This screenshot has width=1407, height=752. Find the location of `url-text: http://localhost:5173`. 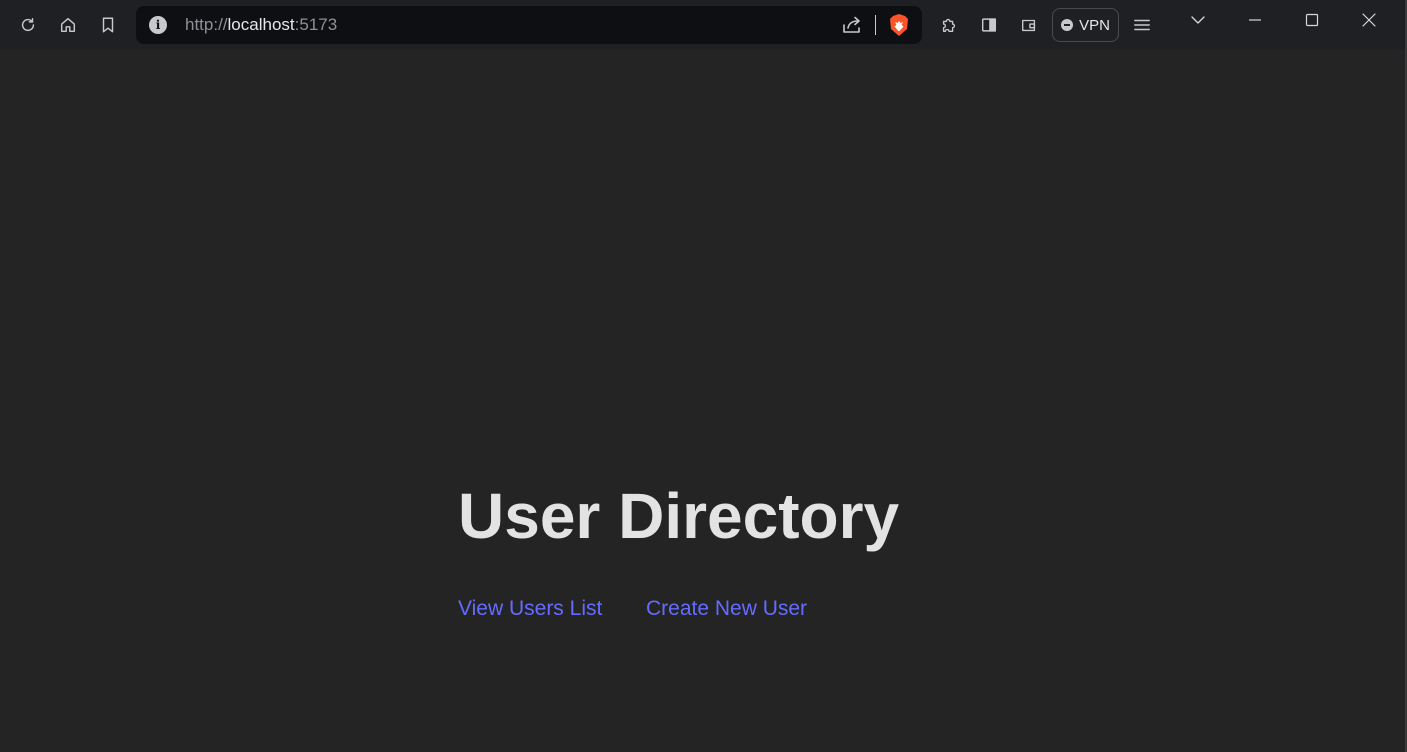

url-text: http://localhost:5173 is located at coordinates (261, 25).